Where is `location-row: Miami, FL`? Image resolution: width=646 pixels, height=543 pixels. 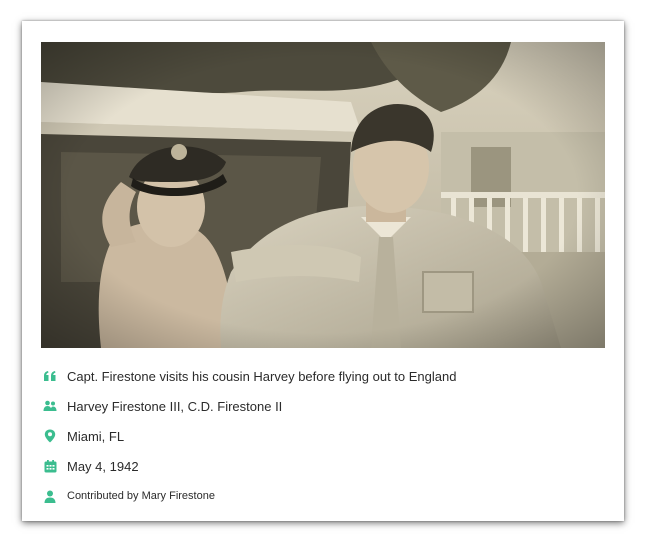
location-row: Miami, FL is located at coordinates (323, 436).